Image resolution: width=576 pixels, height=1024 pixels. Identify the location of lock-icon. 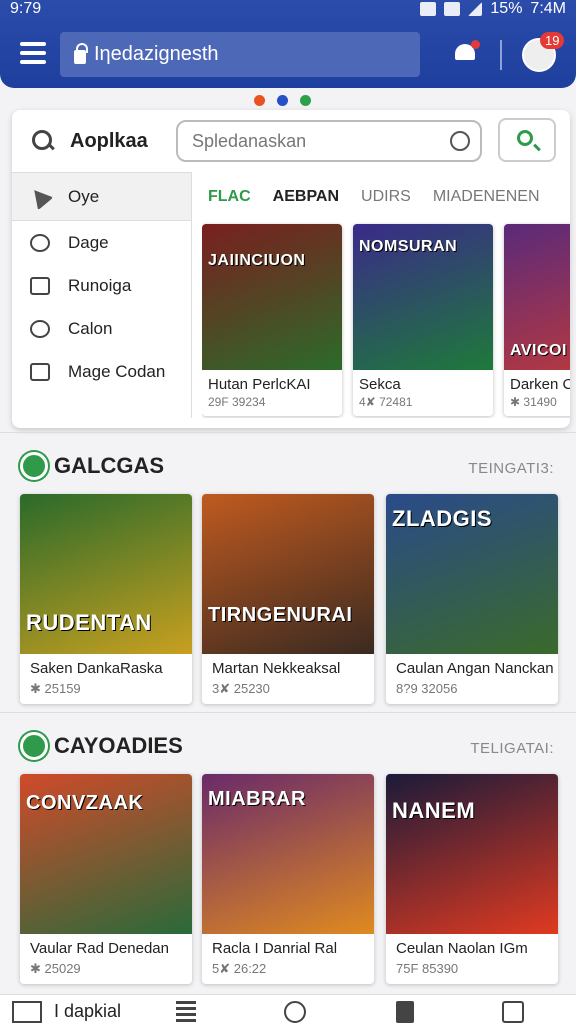
(81, 53).